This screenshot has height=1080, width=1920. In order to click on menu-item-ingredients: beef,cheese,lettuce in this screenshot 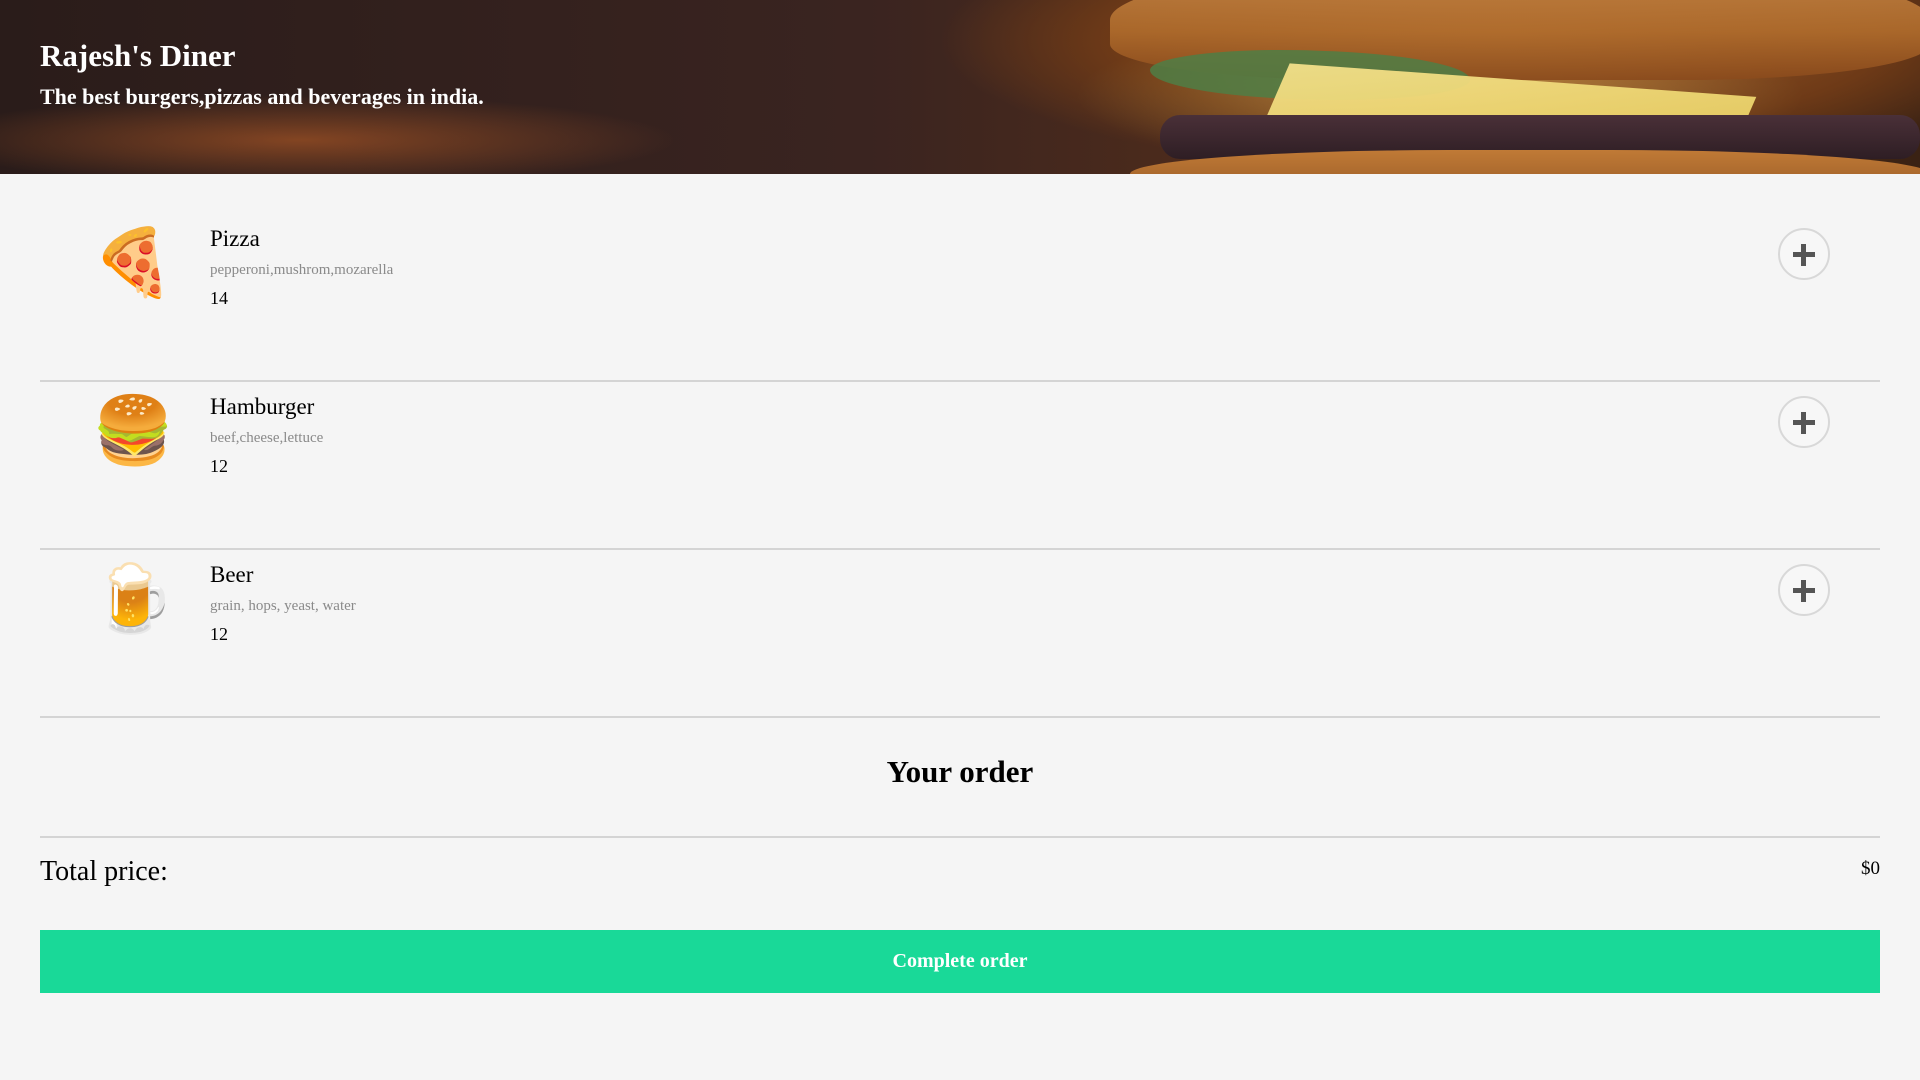, I will do `click(267, 438)`.